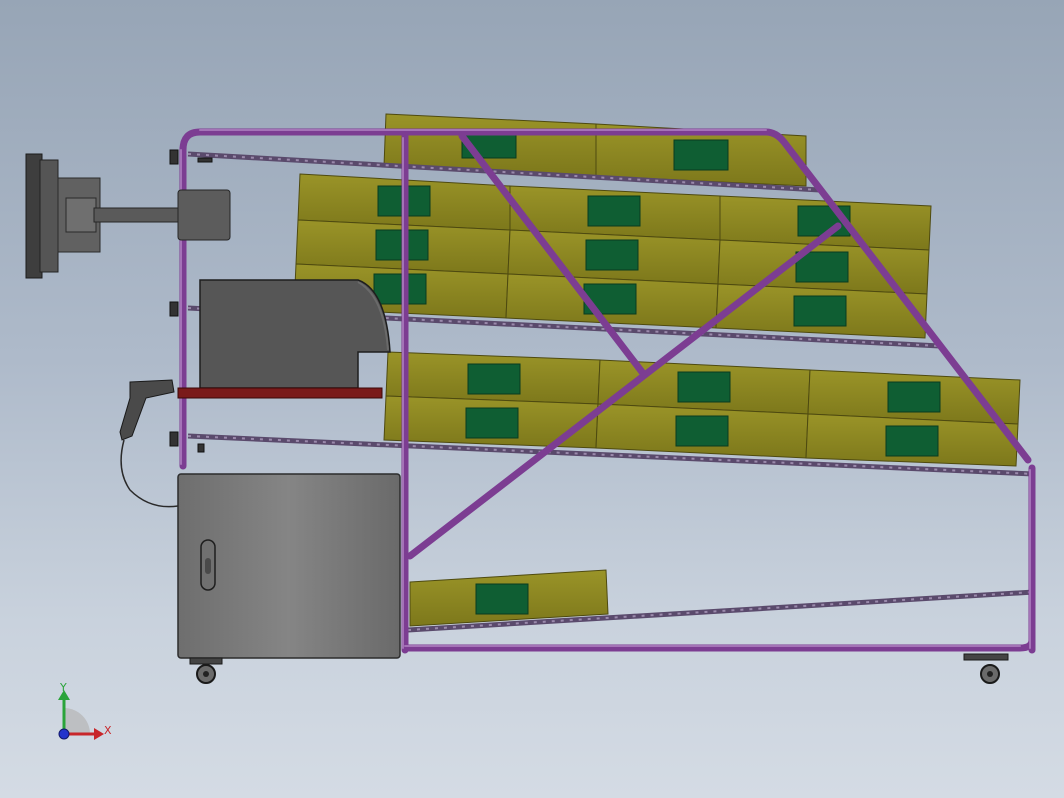  What do you see at coordinates (128, 216) in the screenshot?
I see `monitor-icon` at bounding box center [128, 216].